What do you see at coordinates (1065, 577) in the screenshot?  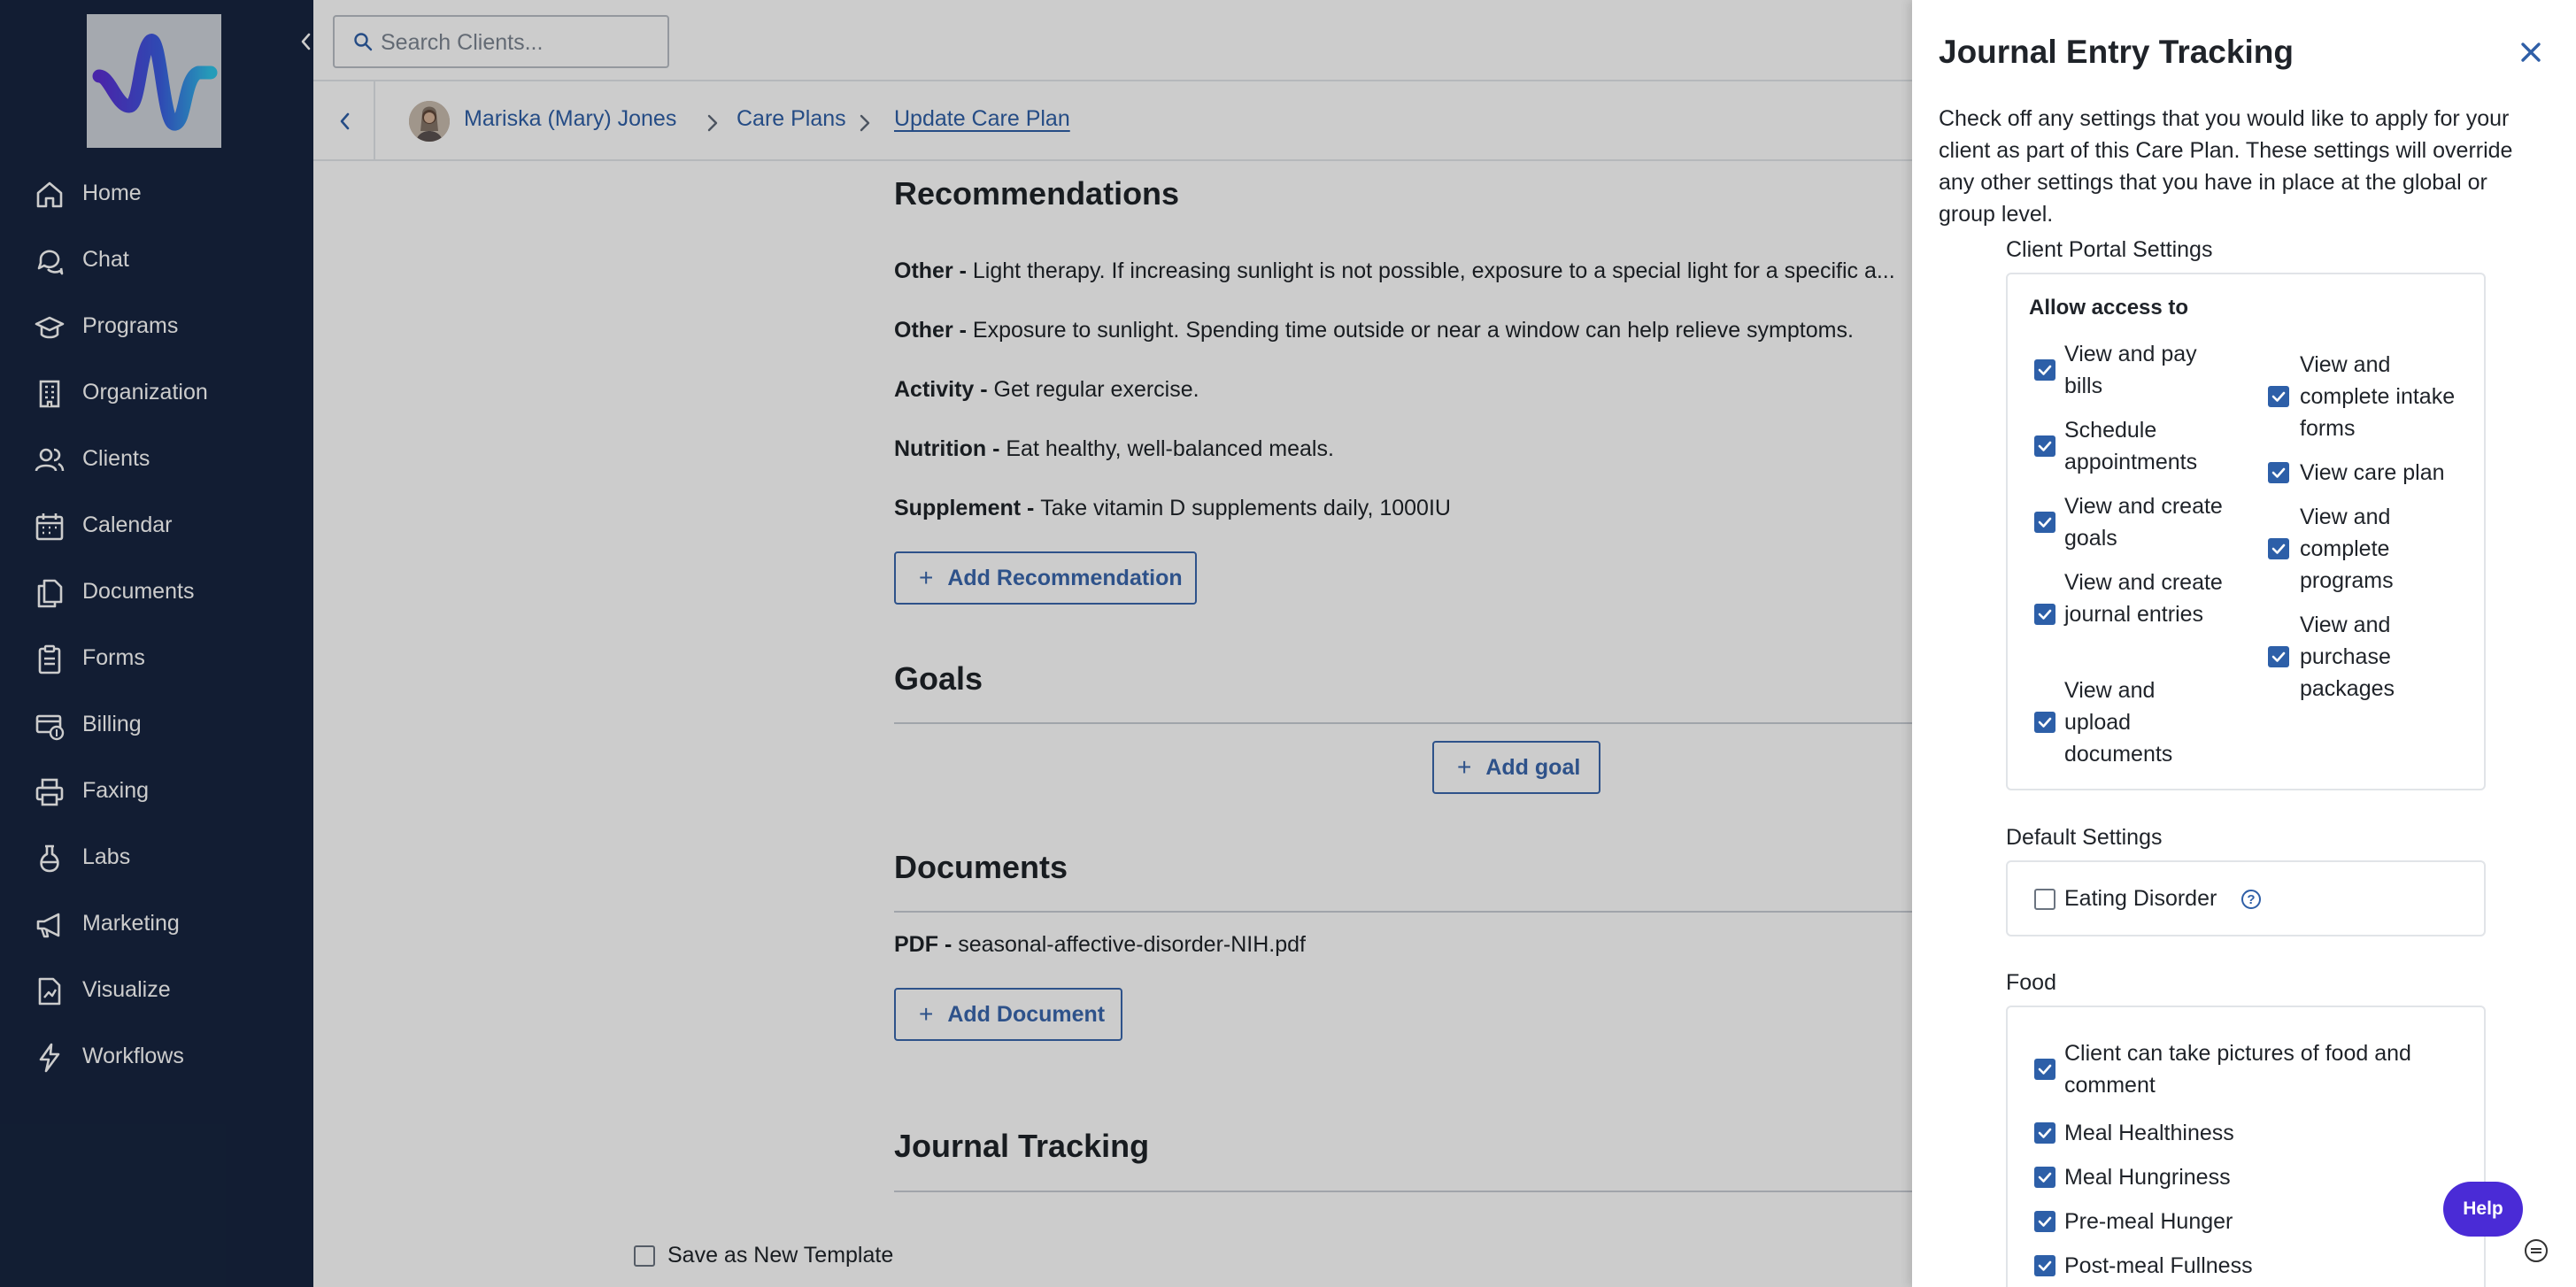 I see `add-recommendation-label: Add Recommendation` at bounding box center [1065, 577].